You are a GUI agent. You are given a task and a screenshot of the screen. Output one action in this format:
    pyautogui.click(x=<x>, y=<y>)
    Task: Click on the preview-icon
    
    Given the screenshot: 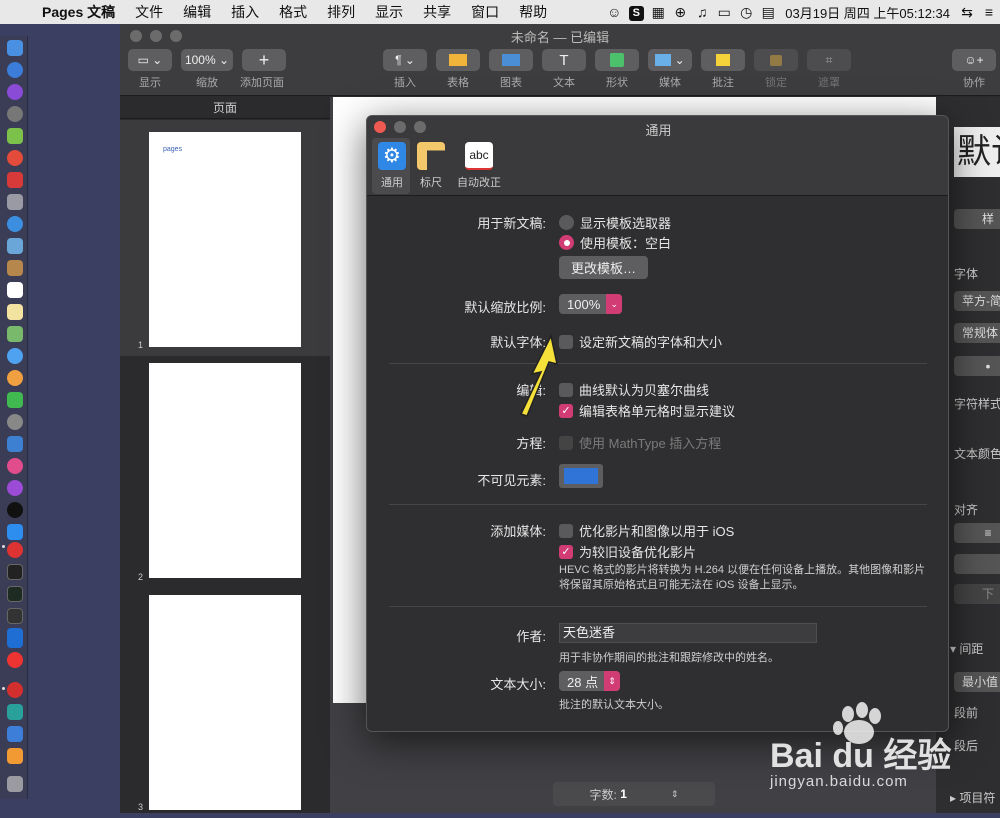 What is the action you would take?
    pyautogui.click(x=15, y=246)
    